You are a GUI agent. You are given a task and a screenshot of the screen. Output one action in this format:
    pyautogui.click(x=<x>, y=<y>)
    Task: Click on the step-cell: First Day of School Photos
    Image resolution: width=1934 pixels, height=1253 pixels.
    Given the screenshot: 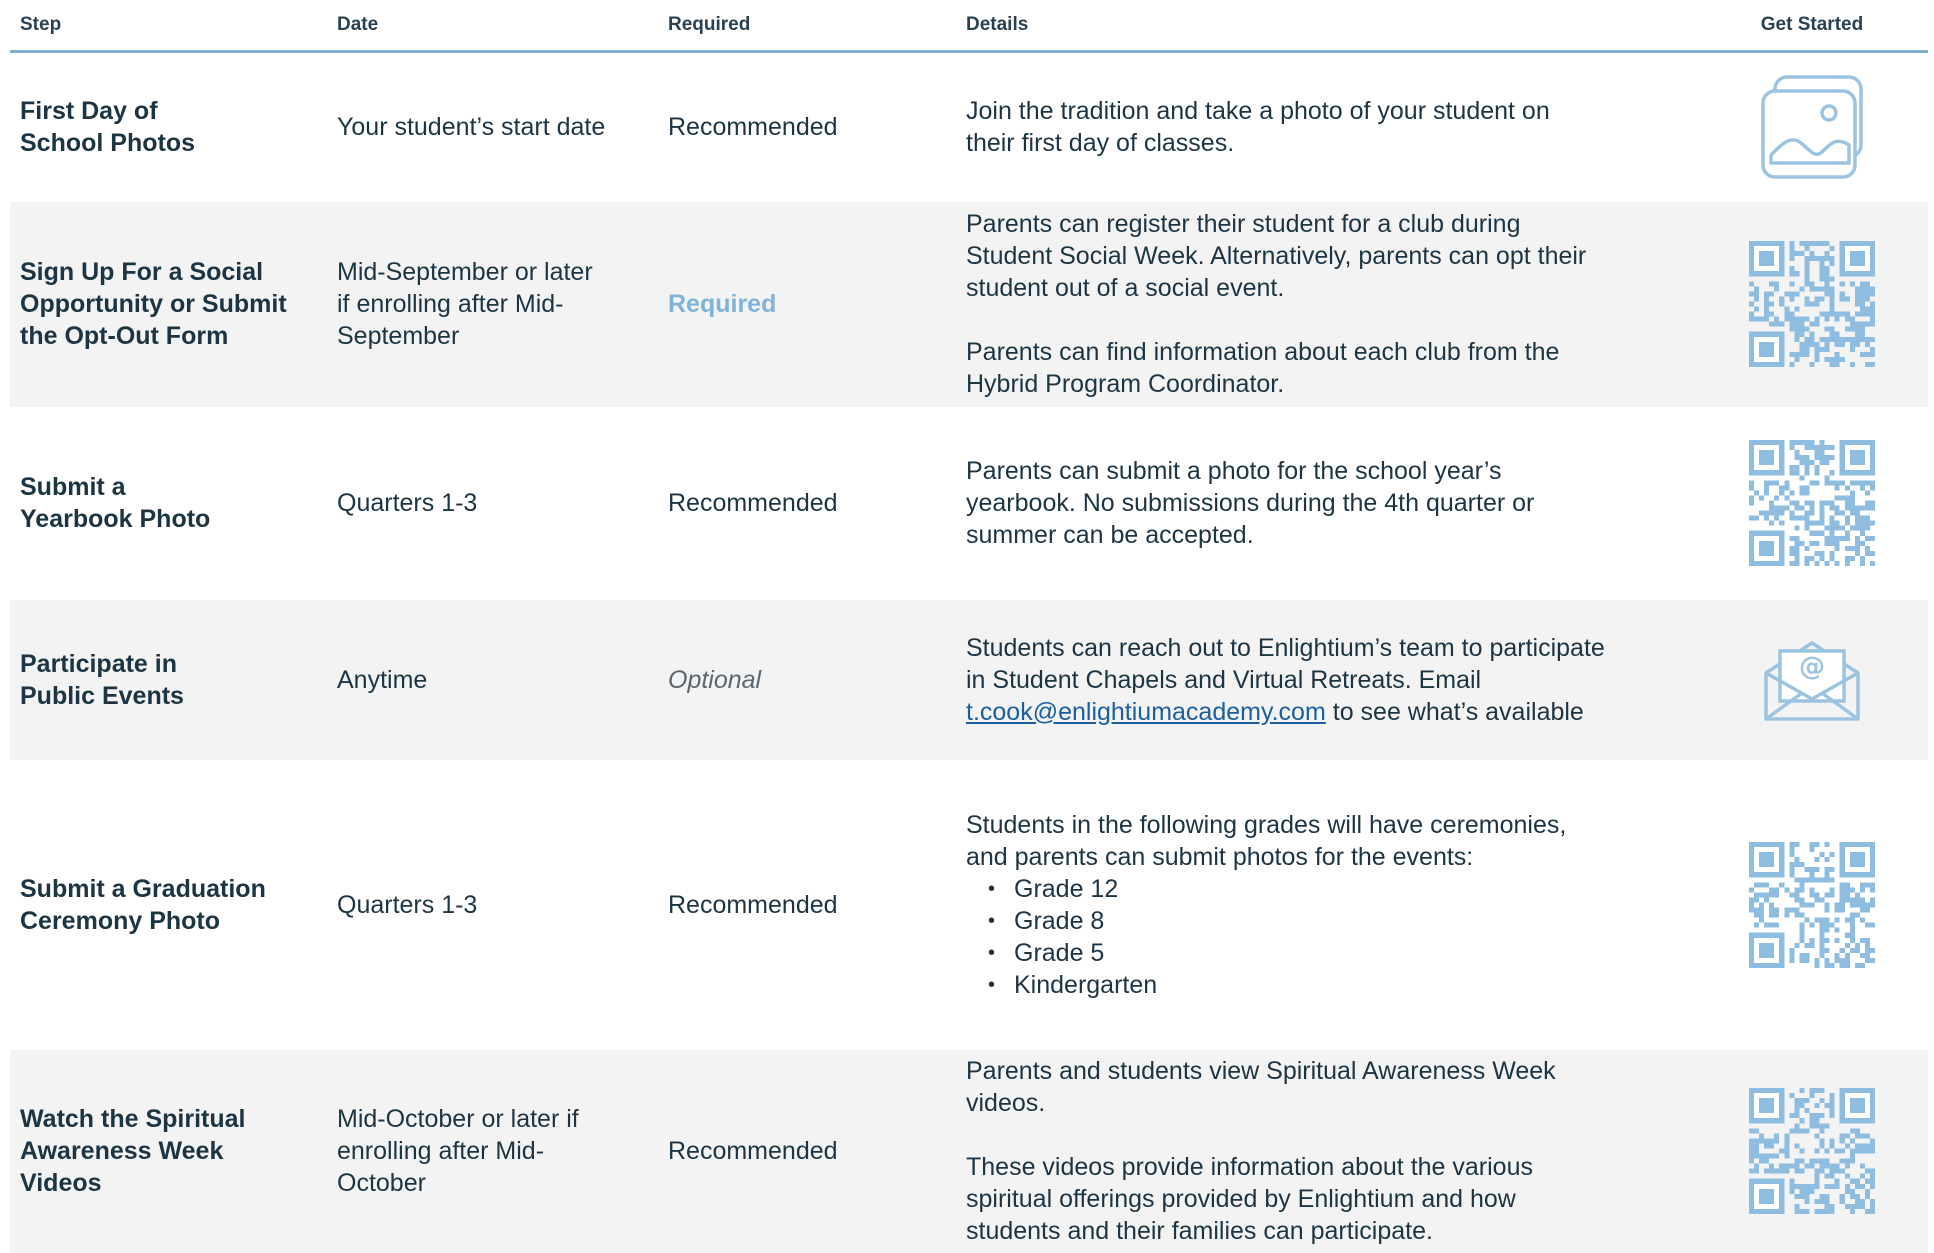 What is the action you would take?
    pyautogui.click(x=168, y=127)
    